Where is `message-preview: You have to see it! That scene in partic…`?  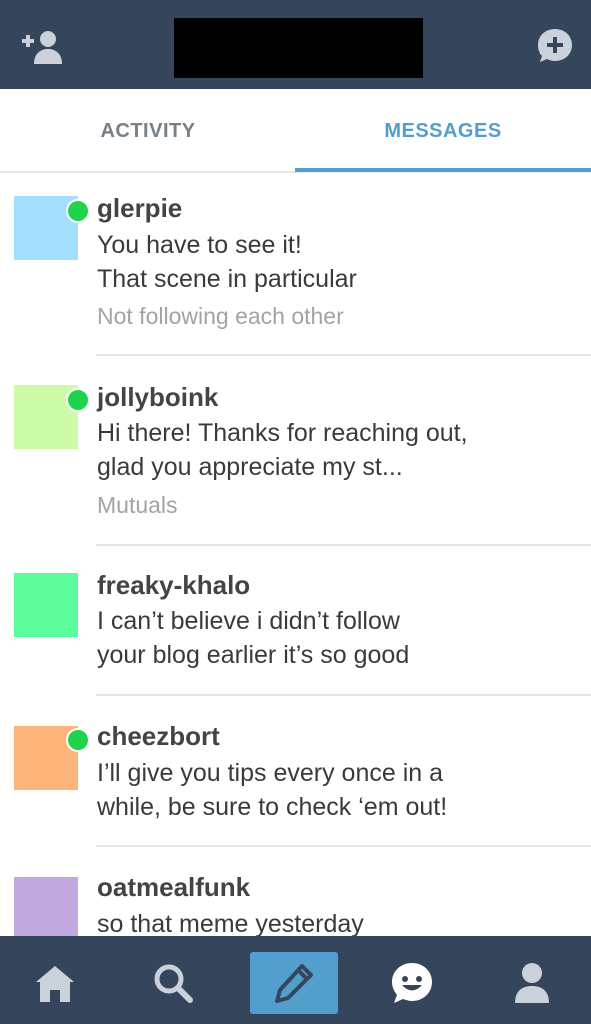 message-preview: You have to see it! That scene in partic… is located at coordinates (337, 262).